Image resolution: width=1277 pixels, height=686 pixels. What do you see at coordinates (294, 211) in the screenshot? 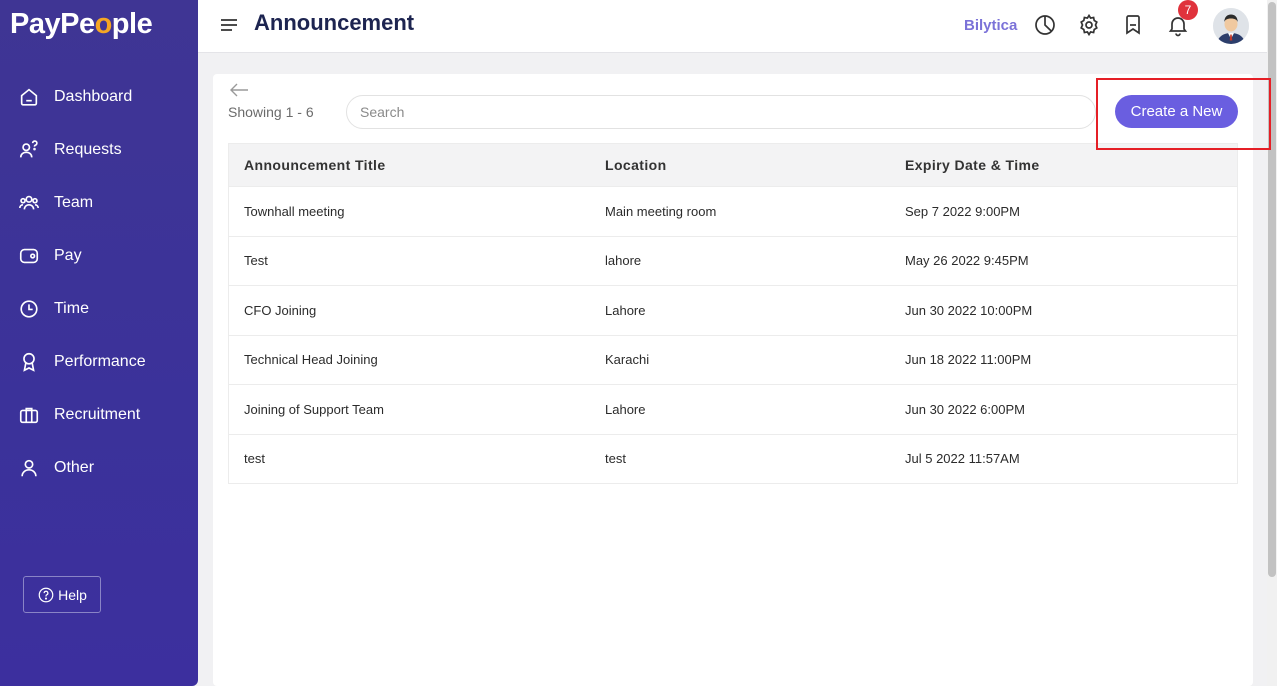
I see `cell-title: Townhall meeting` at bounding box center [294, 211].